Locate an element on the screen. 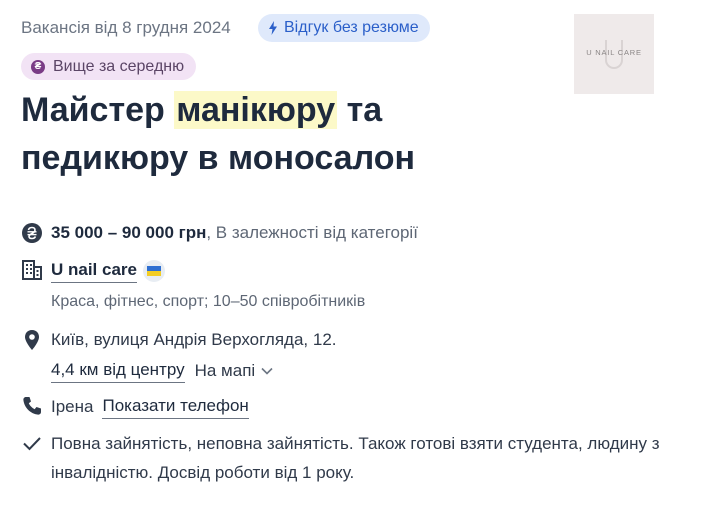 This screenshot has height=515, width=707. contact-name: Ірена is located at coordinates (72, 406).